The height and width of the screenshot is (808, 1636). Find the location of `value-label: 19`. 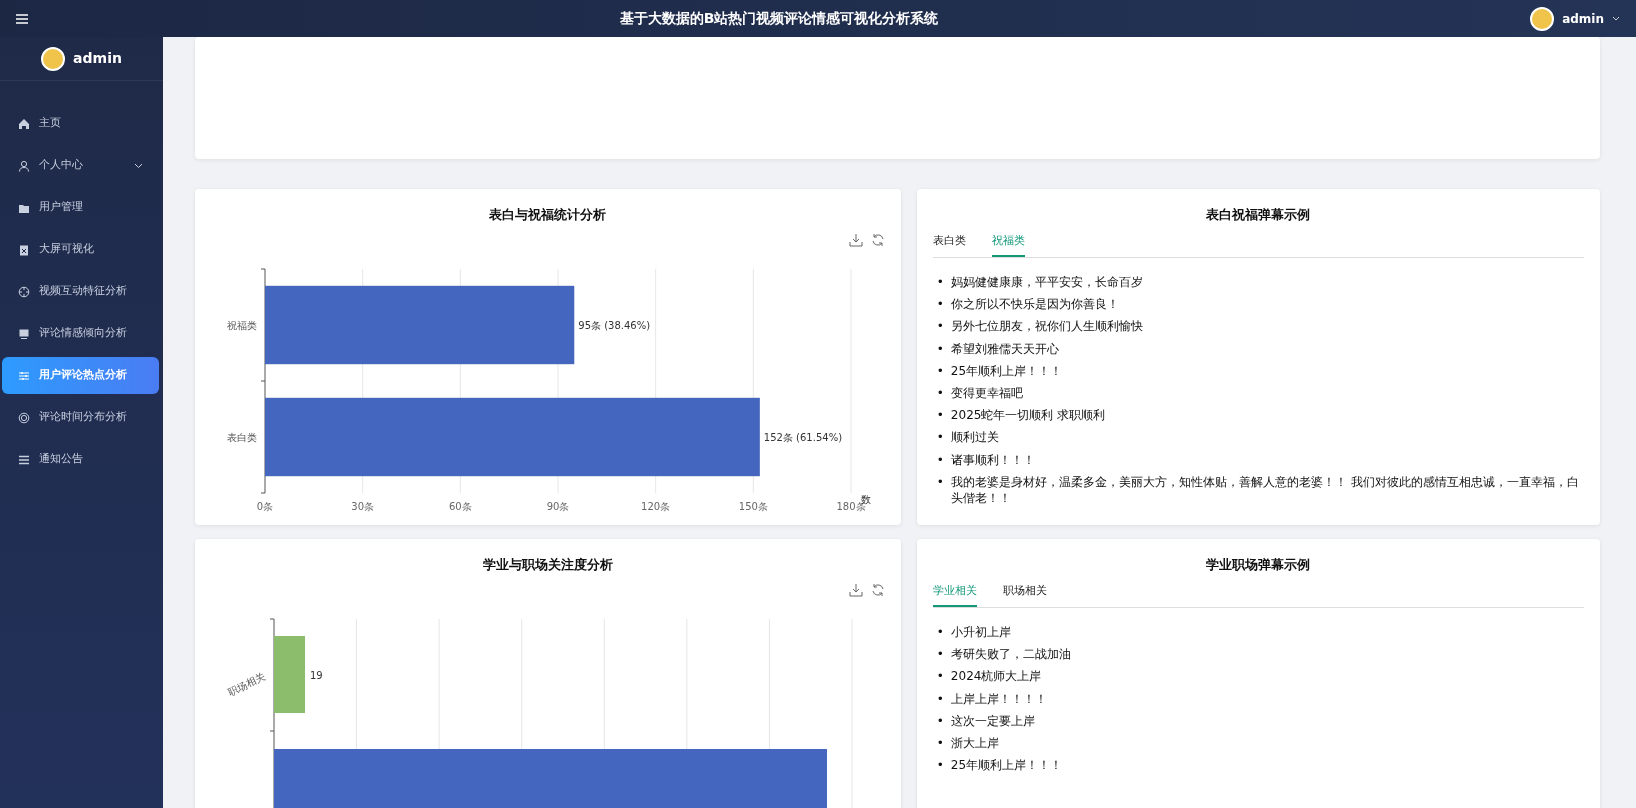

value-label: 19 is located at coordinates (316, 675).